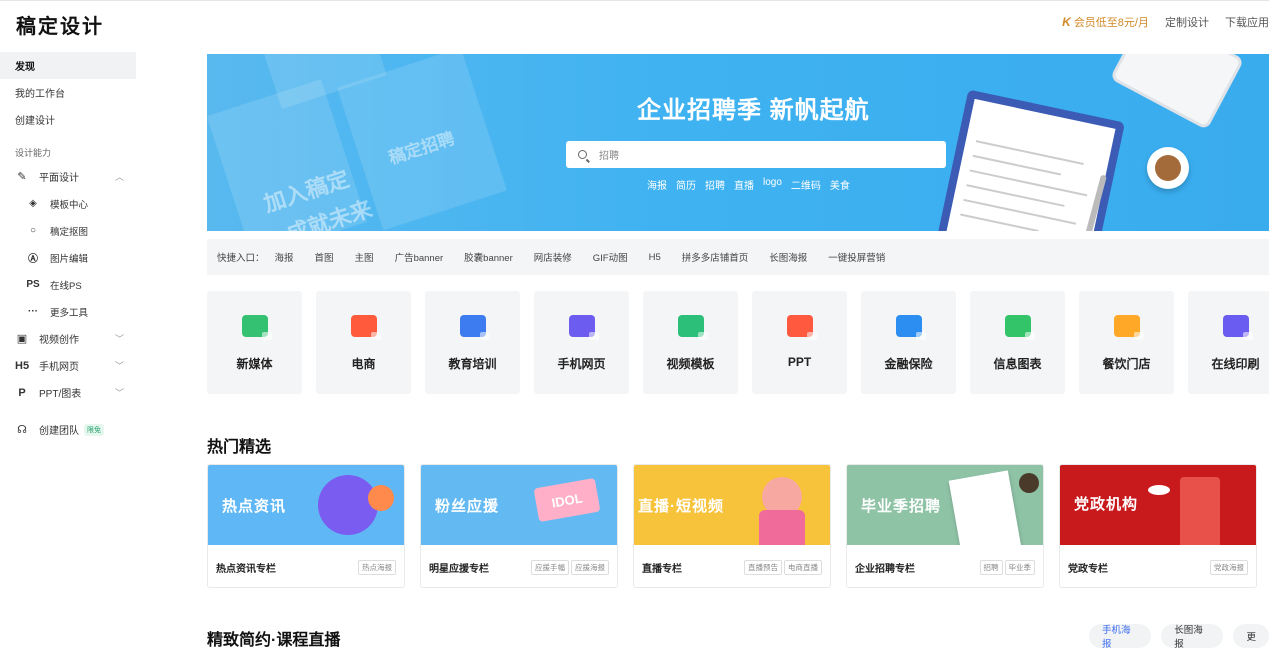 The image size is (1269, 652). What do you see at coordinates (690, 342) in the screenshot?
I see `category-card: 视频模板` at bounding box center [690, 342].